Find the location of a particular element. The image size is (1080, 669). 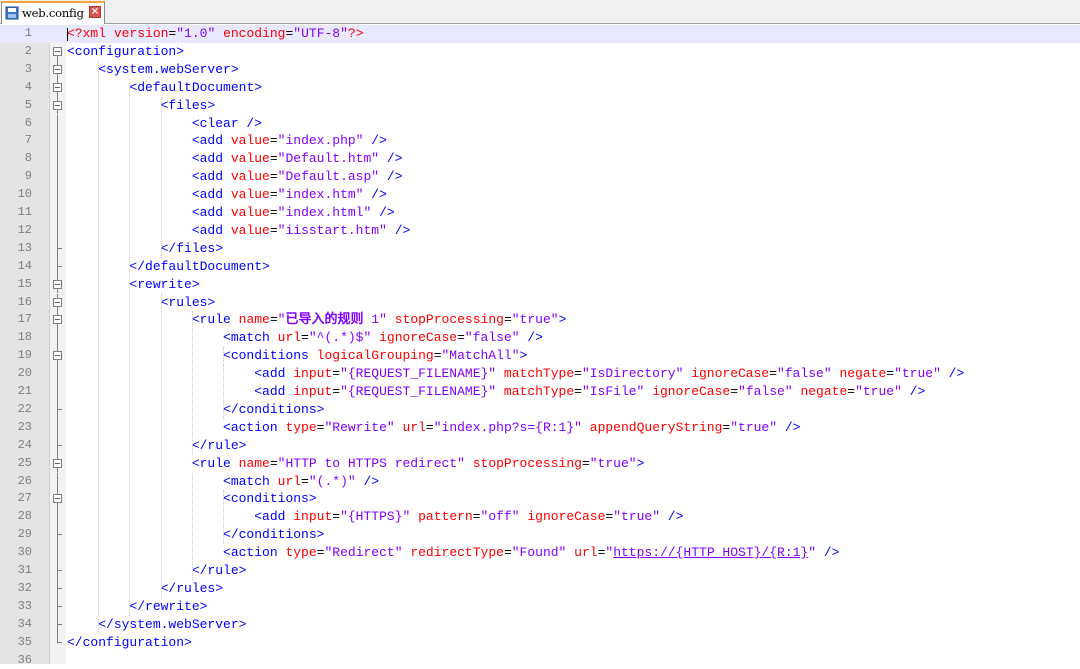

code-line: 12 <add value="iisstart.htm" /> is located at coordinates (540, 231).